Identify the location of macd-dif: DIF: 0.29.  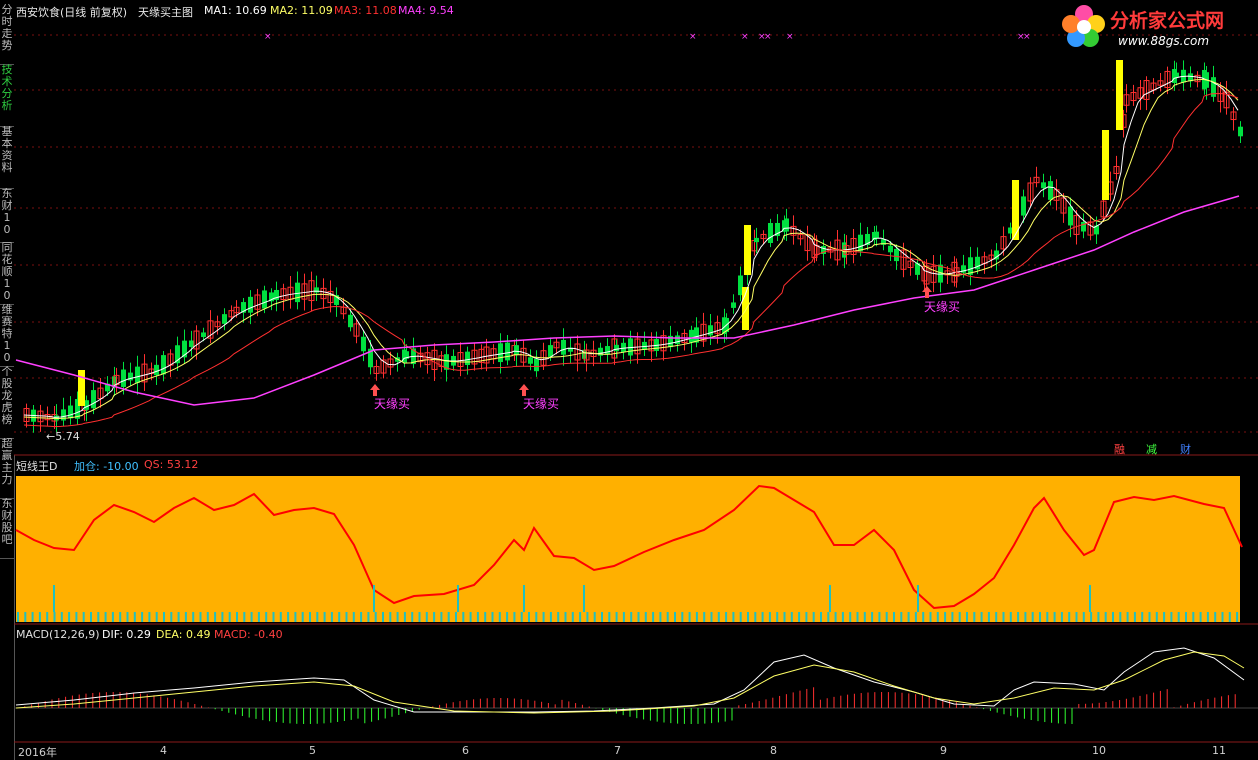
(126, 634).